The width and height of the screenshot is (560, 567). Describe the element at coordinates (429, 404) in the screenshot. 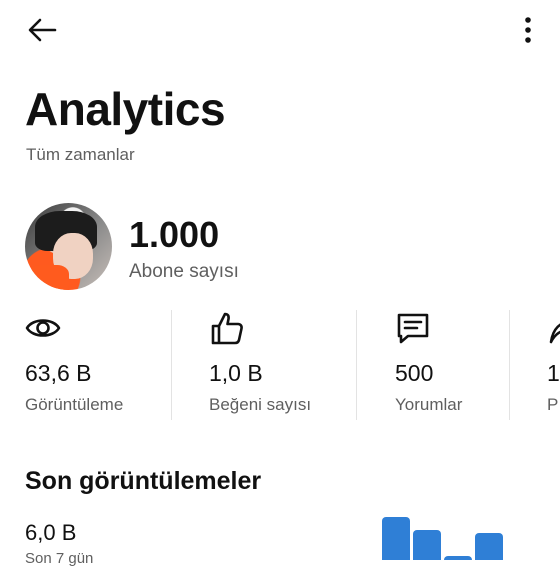

I see `stat-label: Yorumlar` at that location.